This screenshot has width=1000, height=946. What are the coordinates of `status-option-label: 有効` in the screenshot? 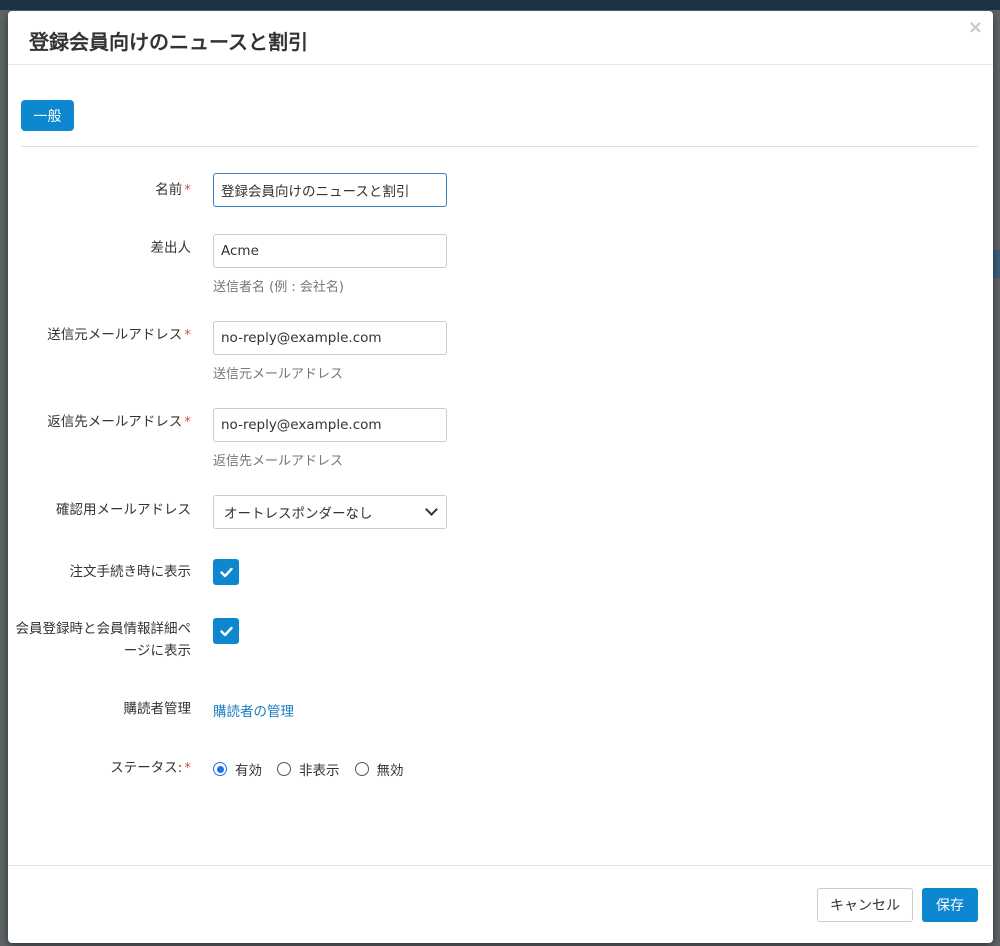 It's located at (248, 771).